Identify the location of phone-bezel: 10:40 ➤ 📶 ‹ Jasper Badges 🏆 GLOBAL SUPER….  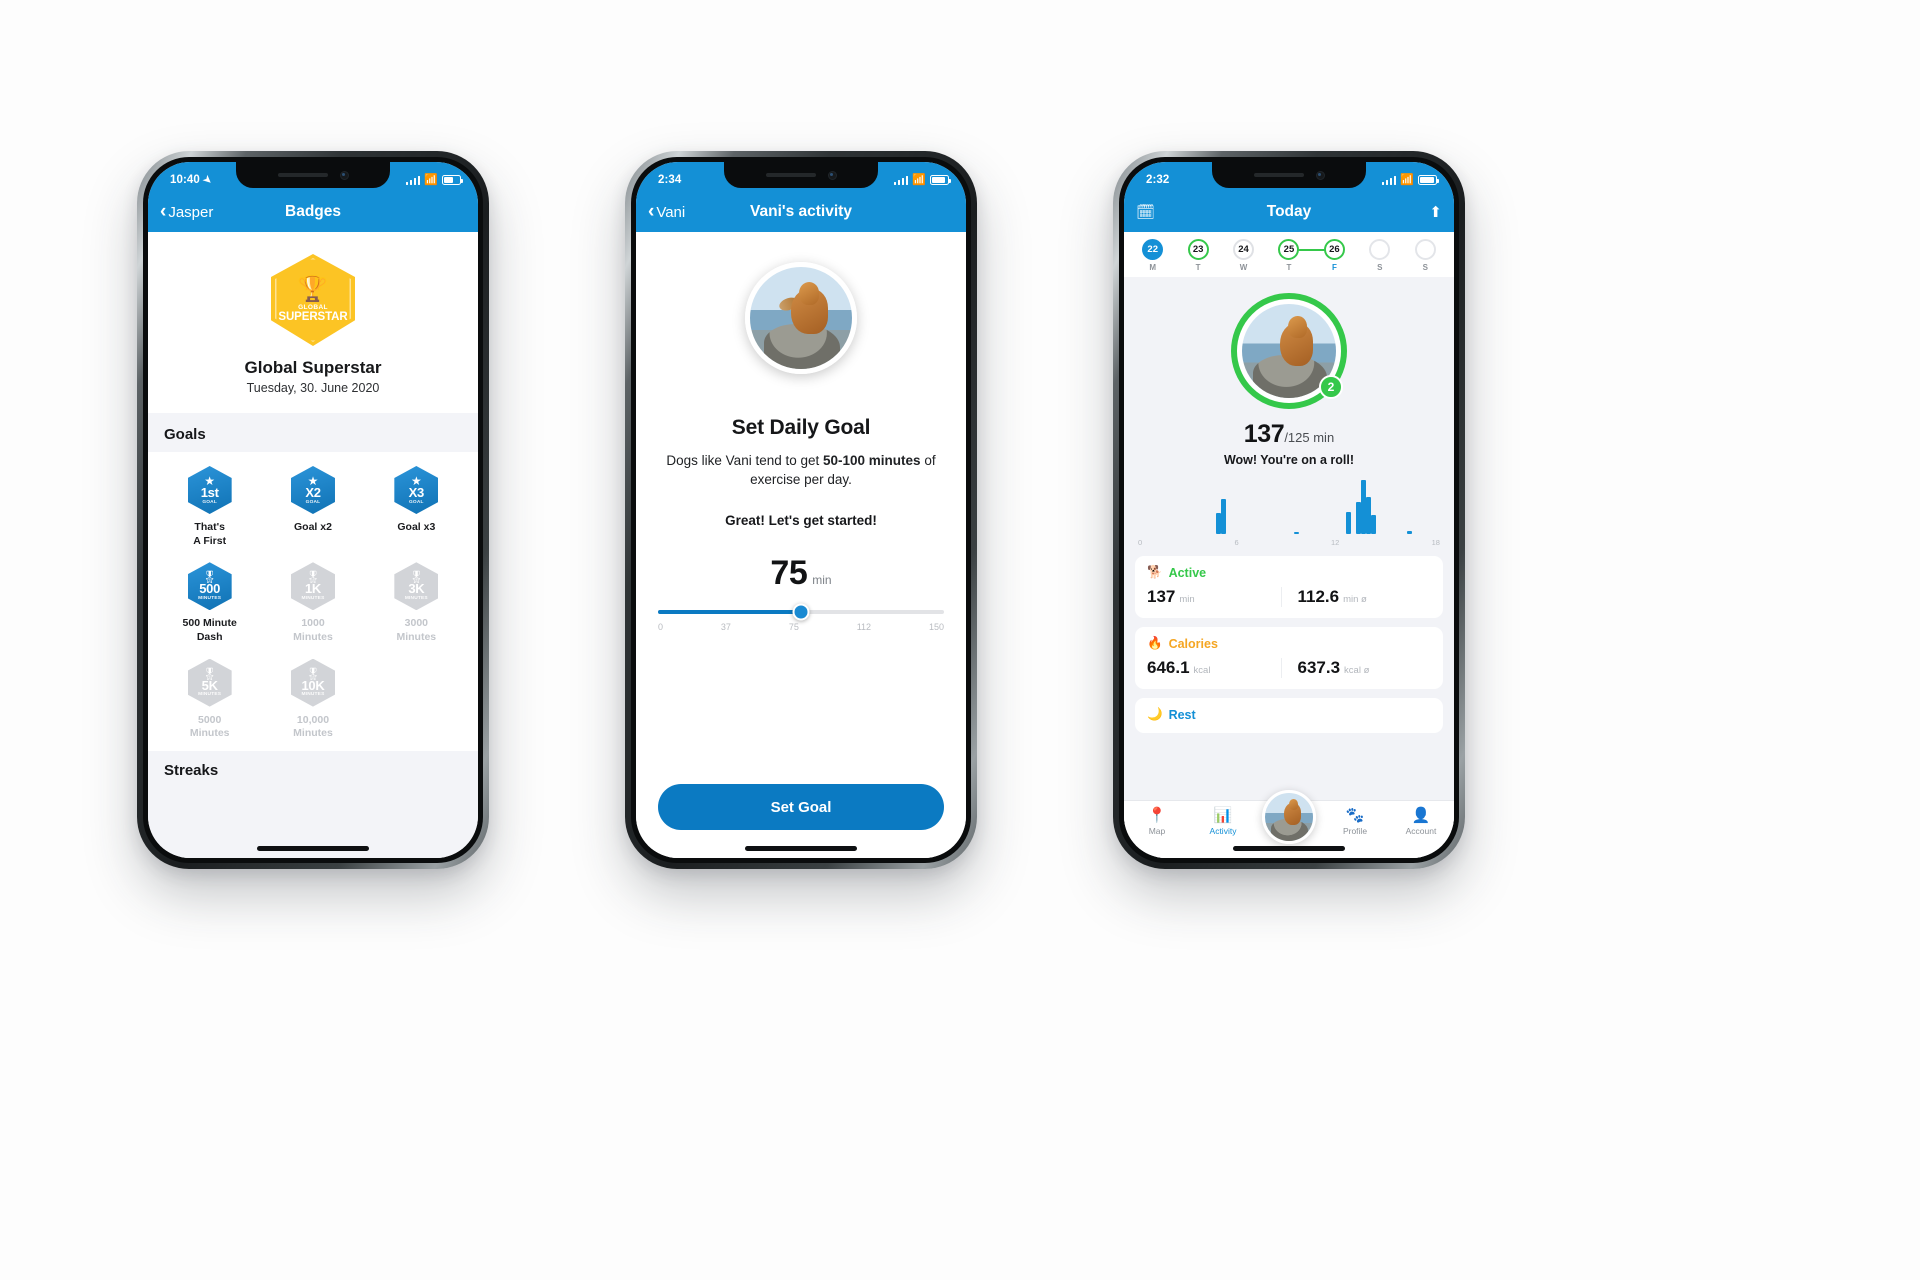
(313, 510).